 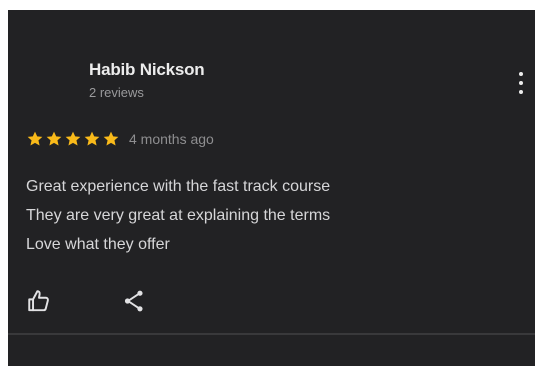 What do you see at coordinates (521, 83) in the screenshot?
I see `more-options-button` at bounding box center [521, 83].